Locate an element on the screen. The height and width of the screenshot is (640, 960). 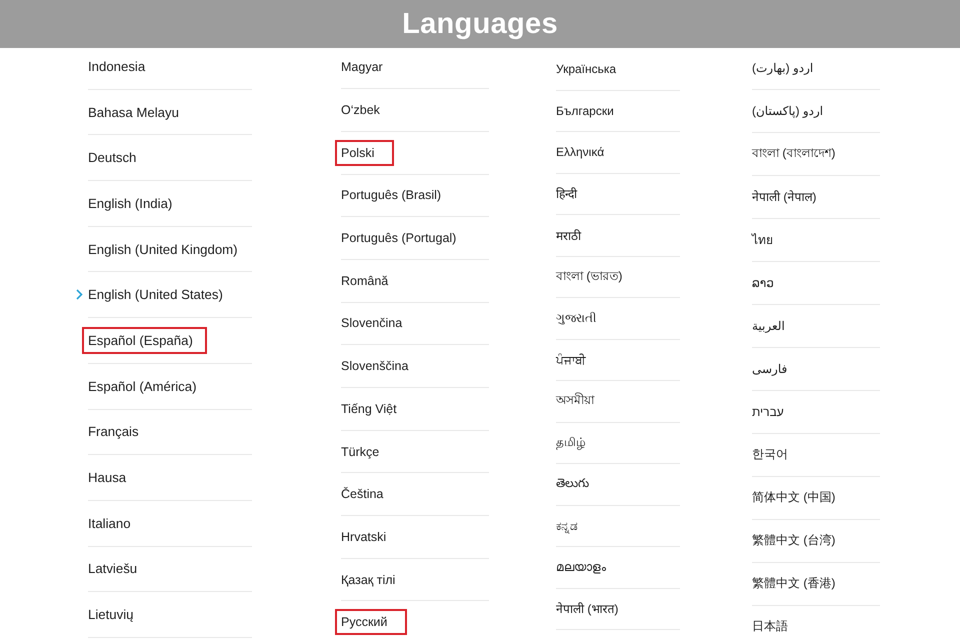
language-option: Magyar is located at coordinates (362, 67).